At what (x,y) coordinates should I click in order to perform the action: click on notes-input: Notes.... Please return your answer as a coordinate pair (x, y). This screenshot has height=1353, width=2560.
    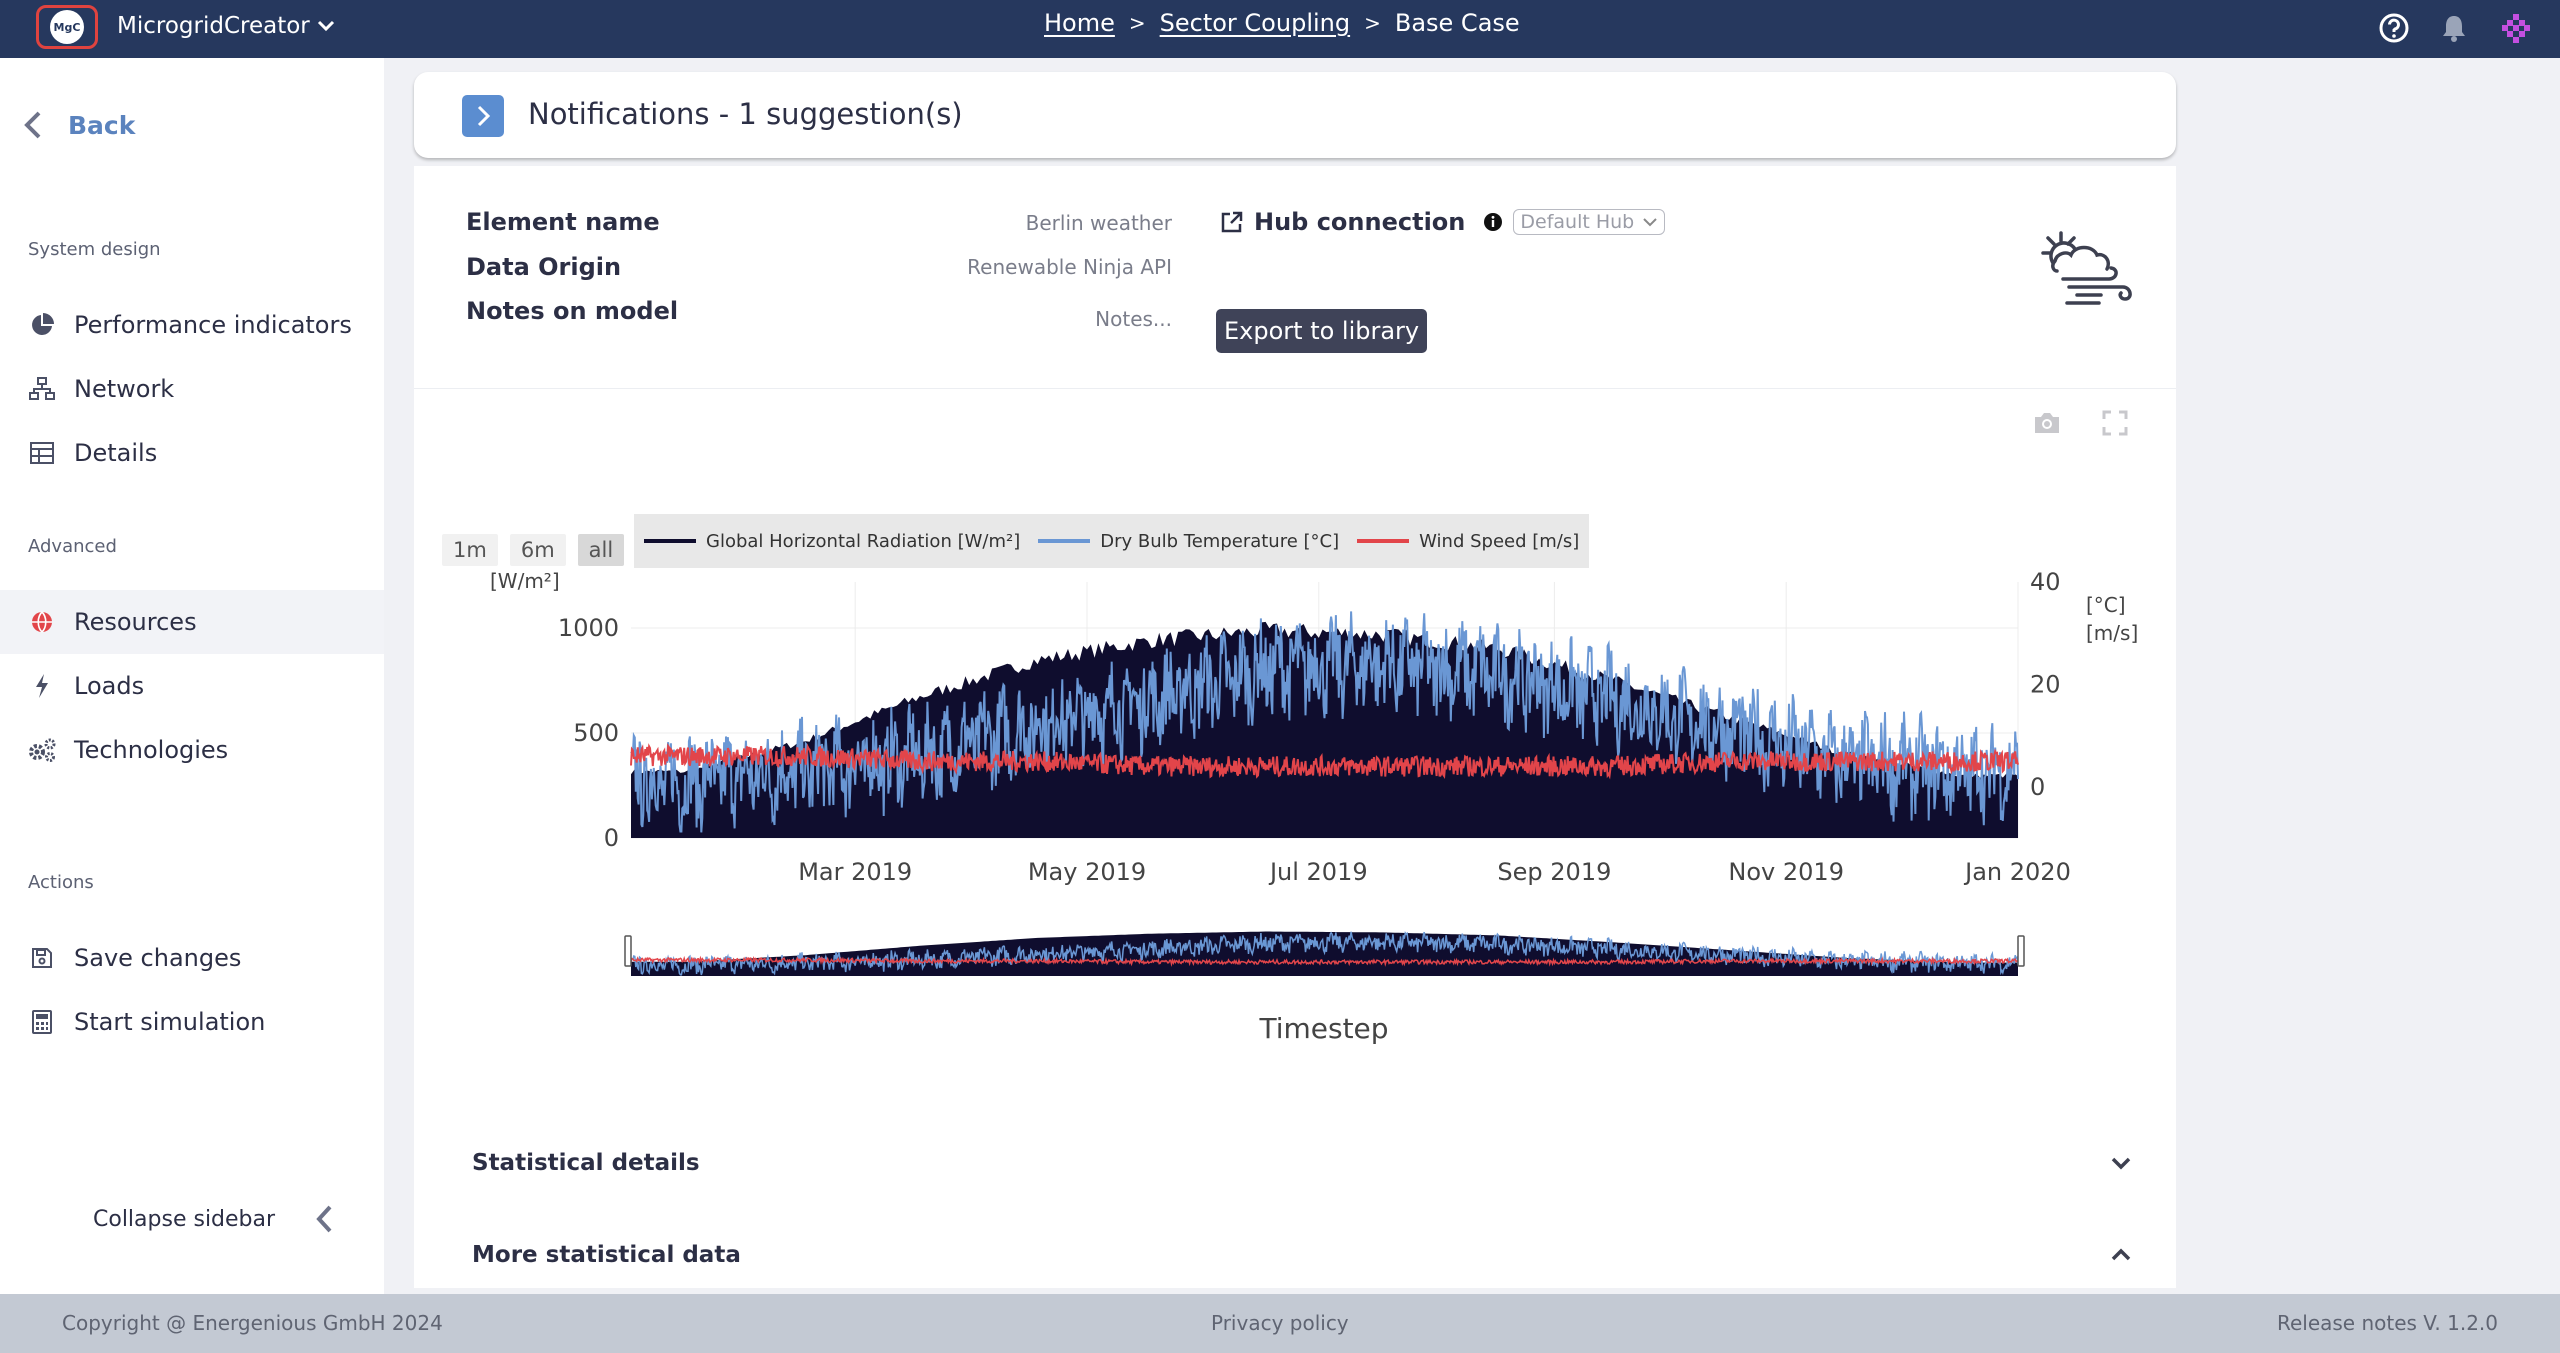
    Looking at the image, I should click on (1133, 319).